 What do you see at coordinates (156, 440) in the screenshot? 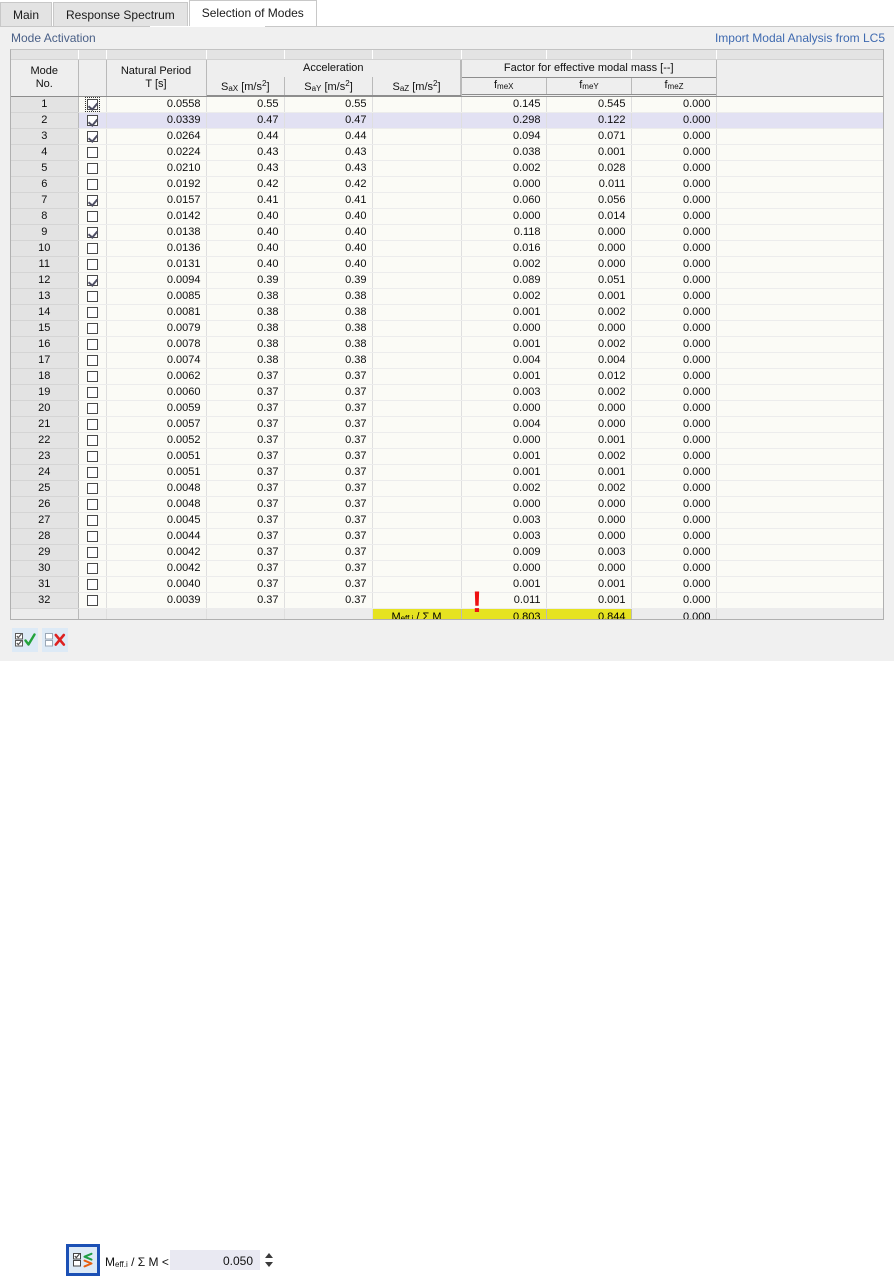
I see `row-natural-period: 0.0052` at bounding box center [156, 440].